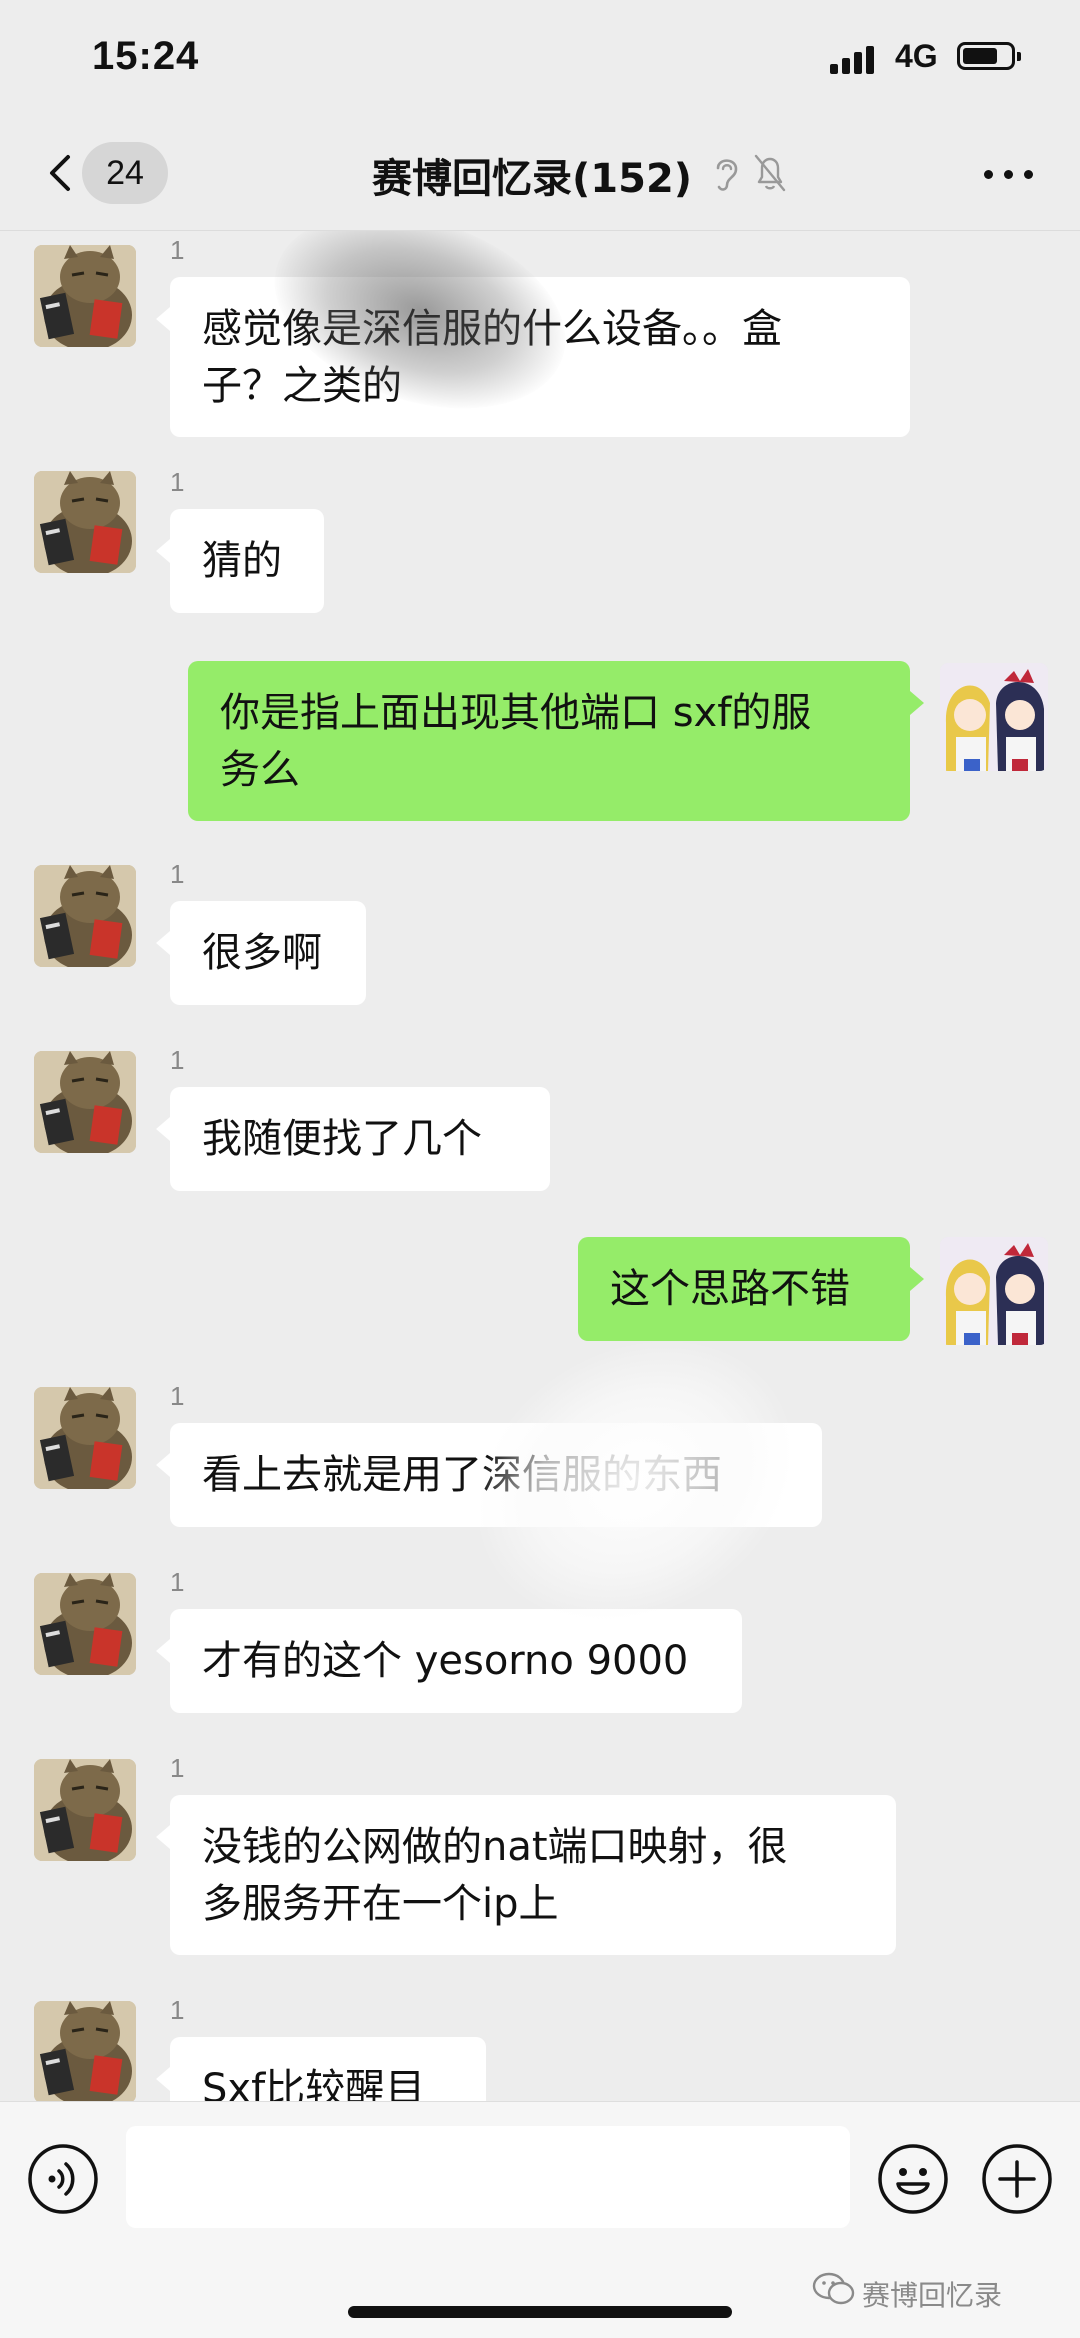 This screenshot has height=2338, width=1080. I want to click on unread-count-badge: 24, so click(125, 173).